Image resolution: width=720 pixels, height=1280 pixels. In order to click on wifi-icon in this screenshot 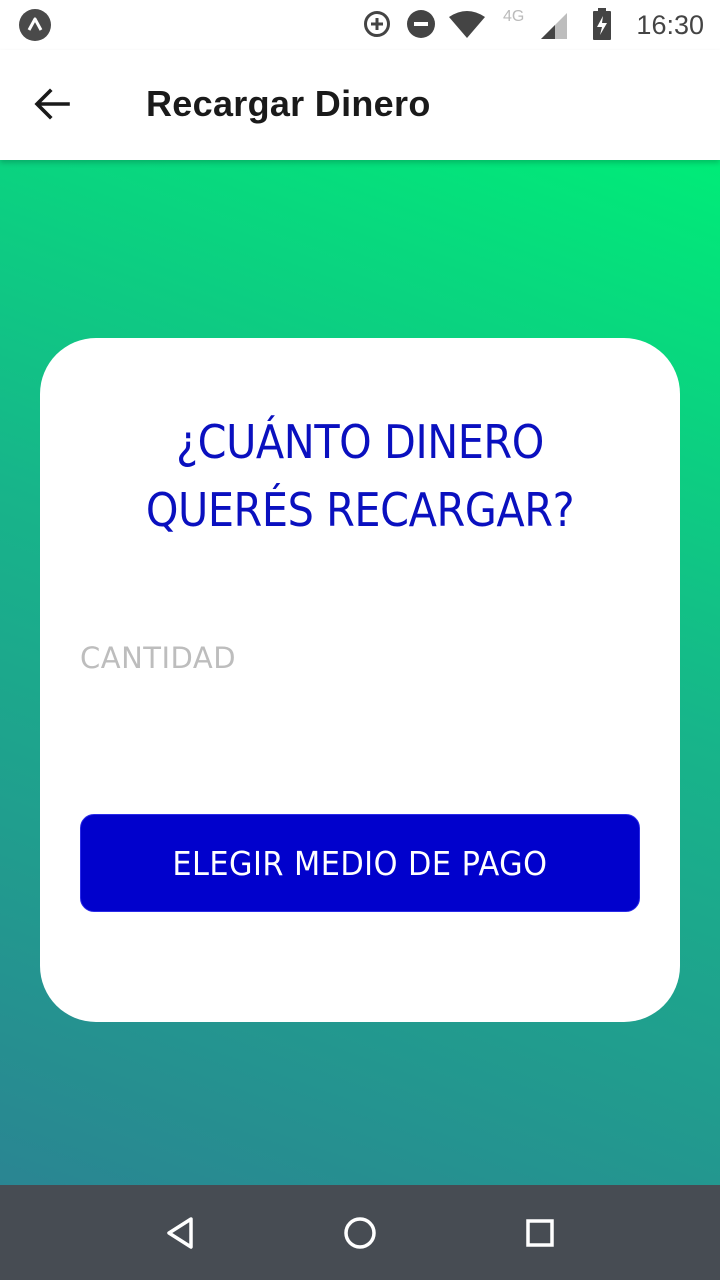, I will do `click(467, 24)`.